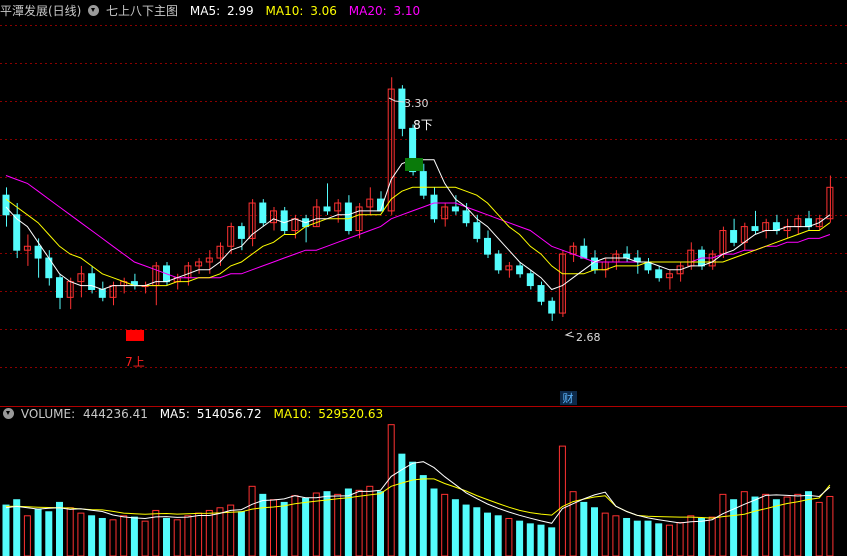 The width and height of the screenshot is (847, 556). Describe the element at coordinates (240, 11) in the screenshot. I see `ma5-value: 2.99` at that location.